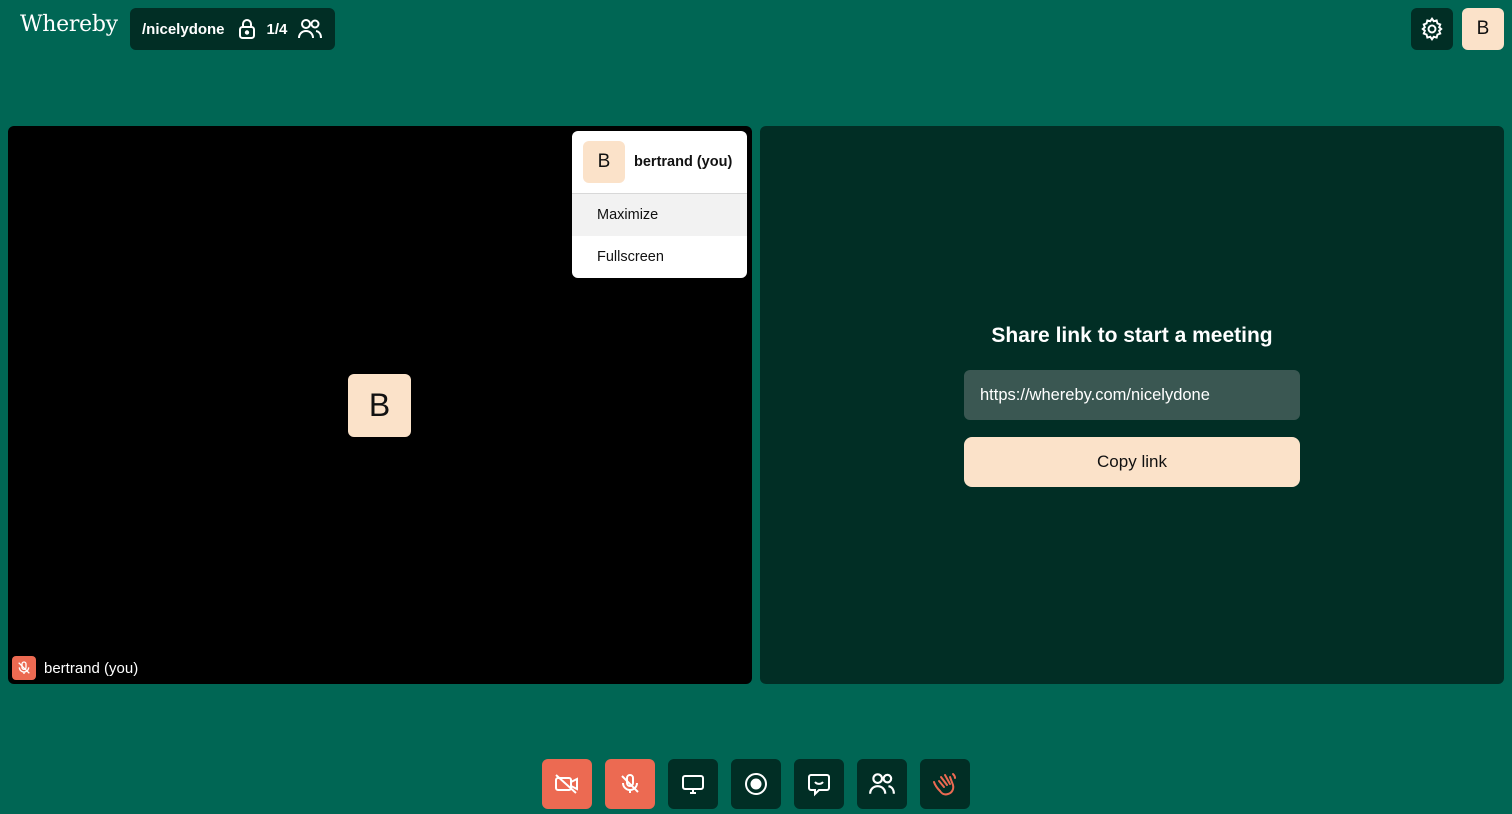 This screenshot has height=814, width=1512. Describe the element at coordinates (1132, 462) in the screenshot. I see `copy-link-button: Copy link` at that location.